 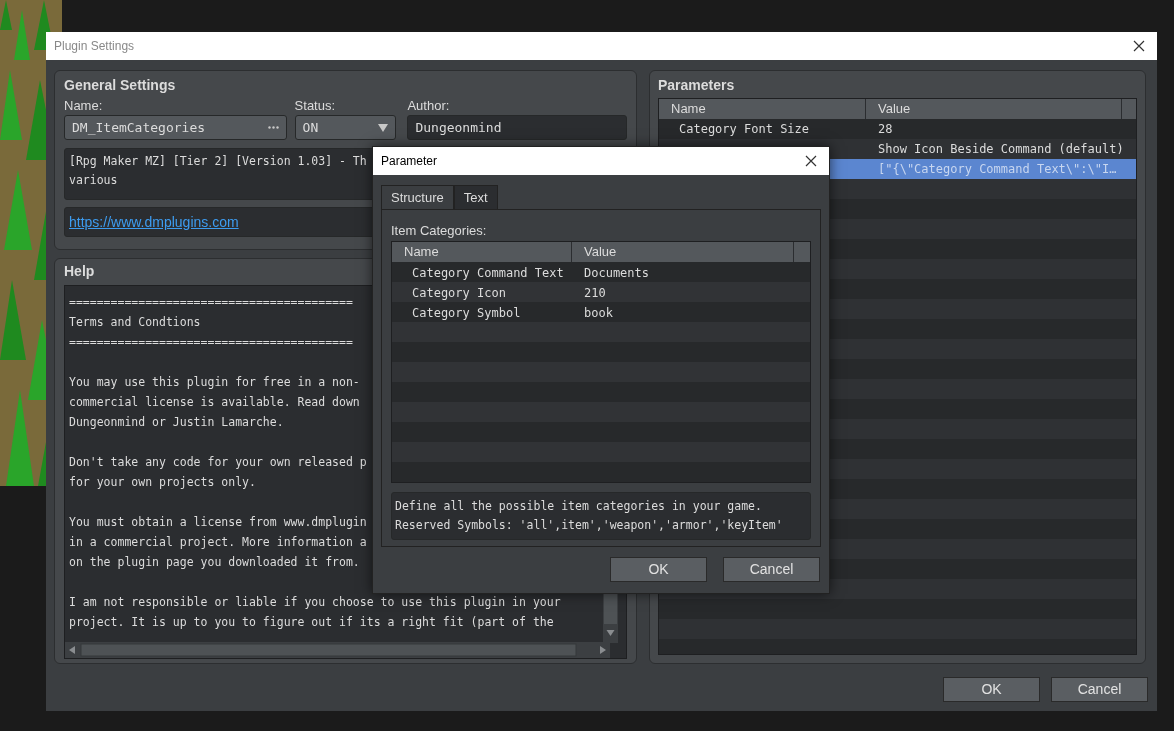 I want to click on table-cell: Show Icon Beside Command (default), so click(x=1001, y=149).